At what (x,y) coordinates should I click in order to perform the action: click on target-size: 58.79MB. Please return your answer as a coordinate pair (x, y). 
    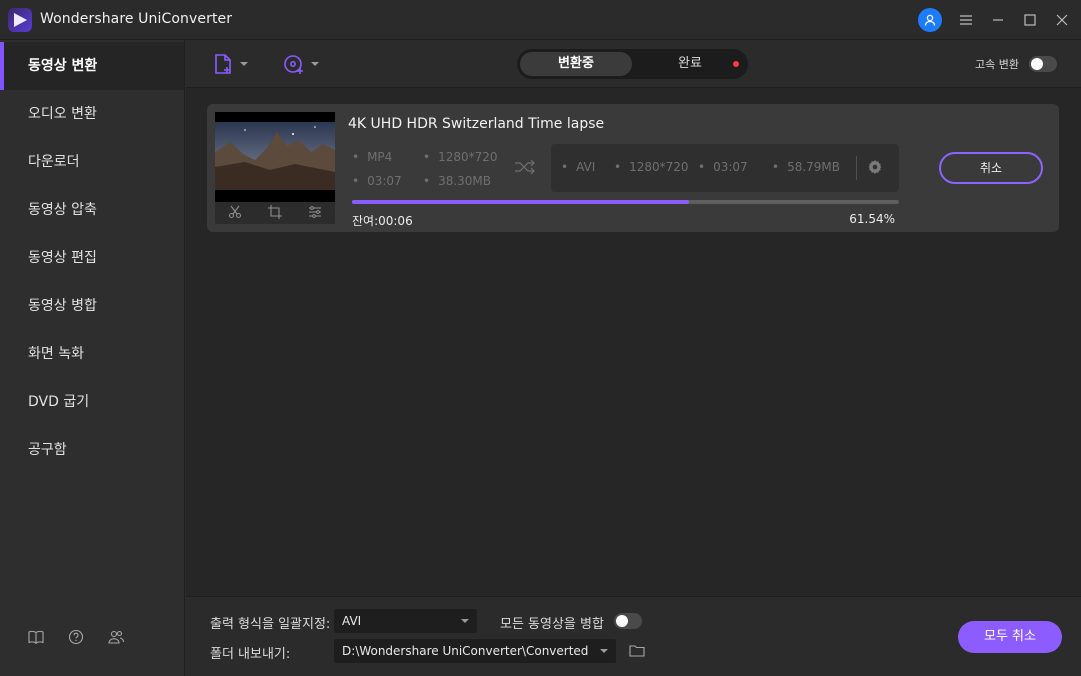
    Looking at the image, I should click on (806, 167).